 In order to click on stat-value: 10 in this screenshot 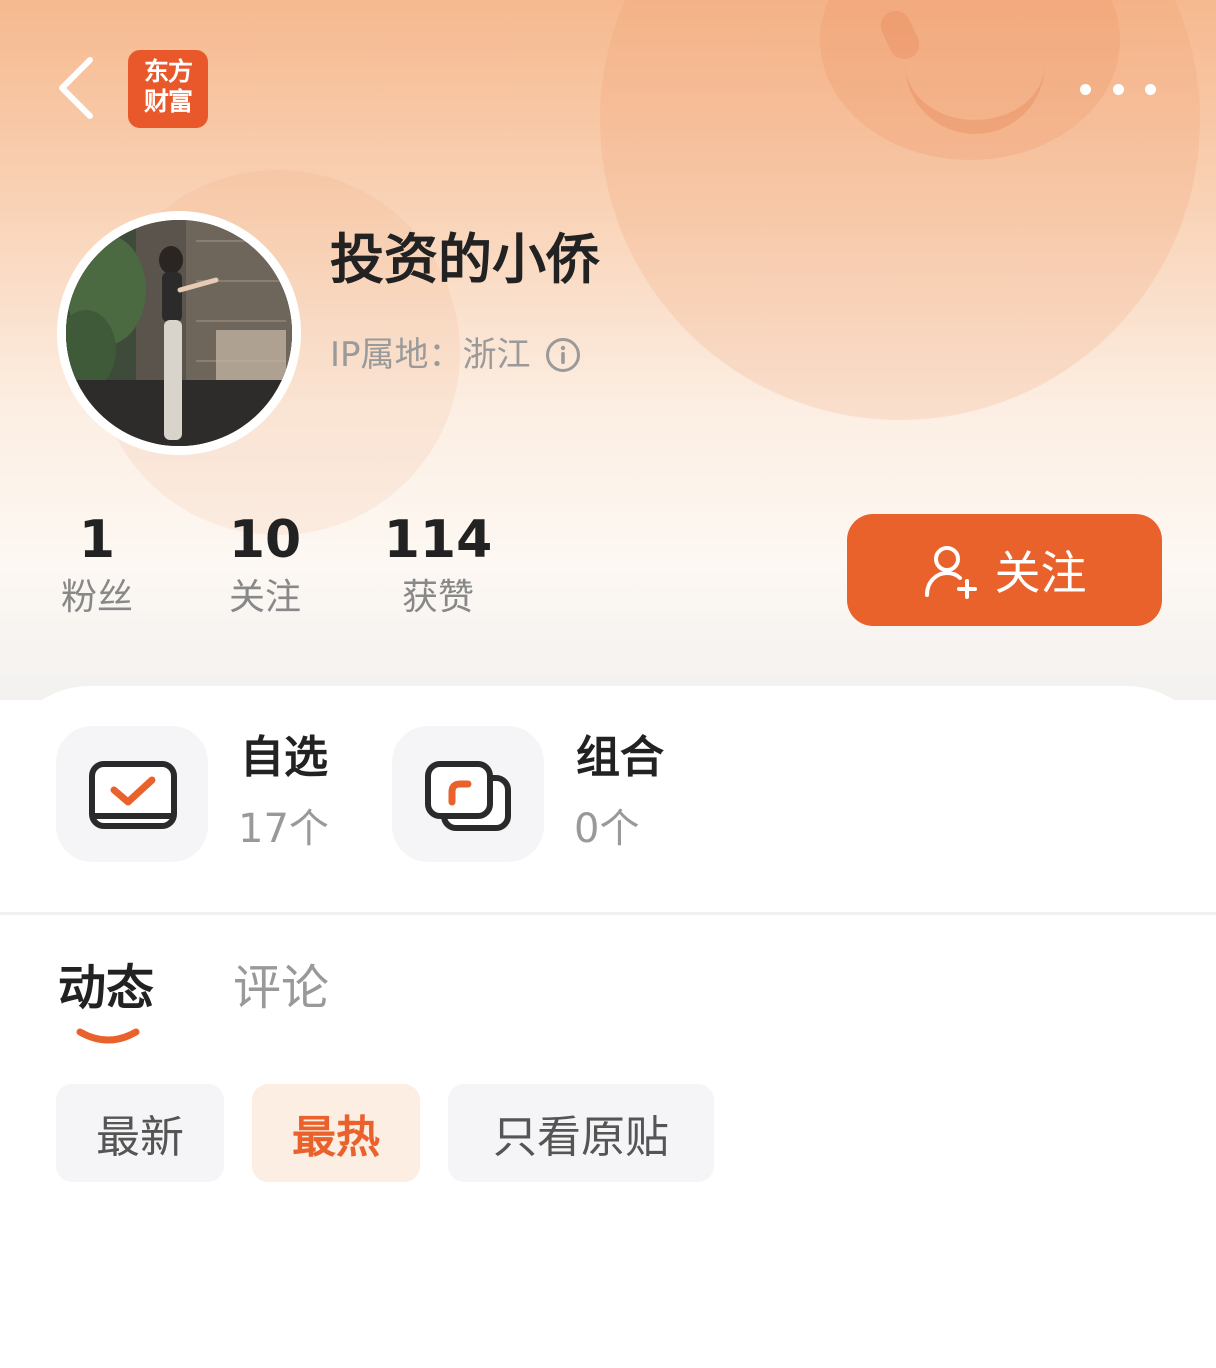, I will do `click(265, 540)`.